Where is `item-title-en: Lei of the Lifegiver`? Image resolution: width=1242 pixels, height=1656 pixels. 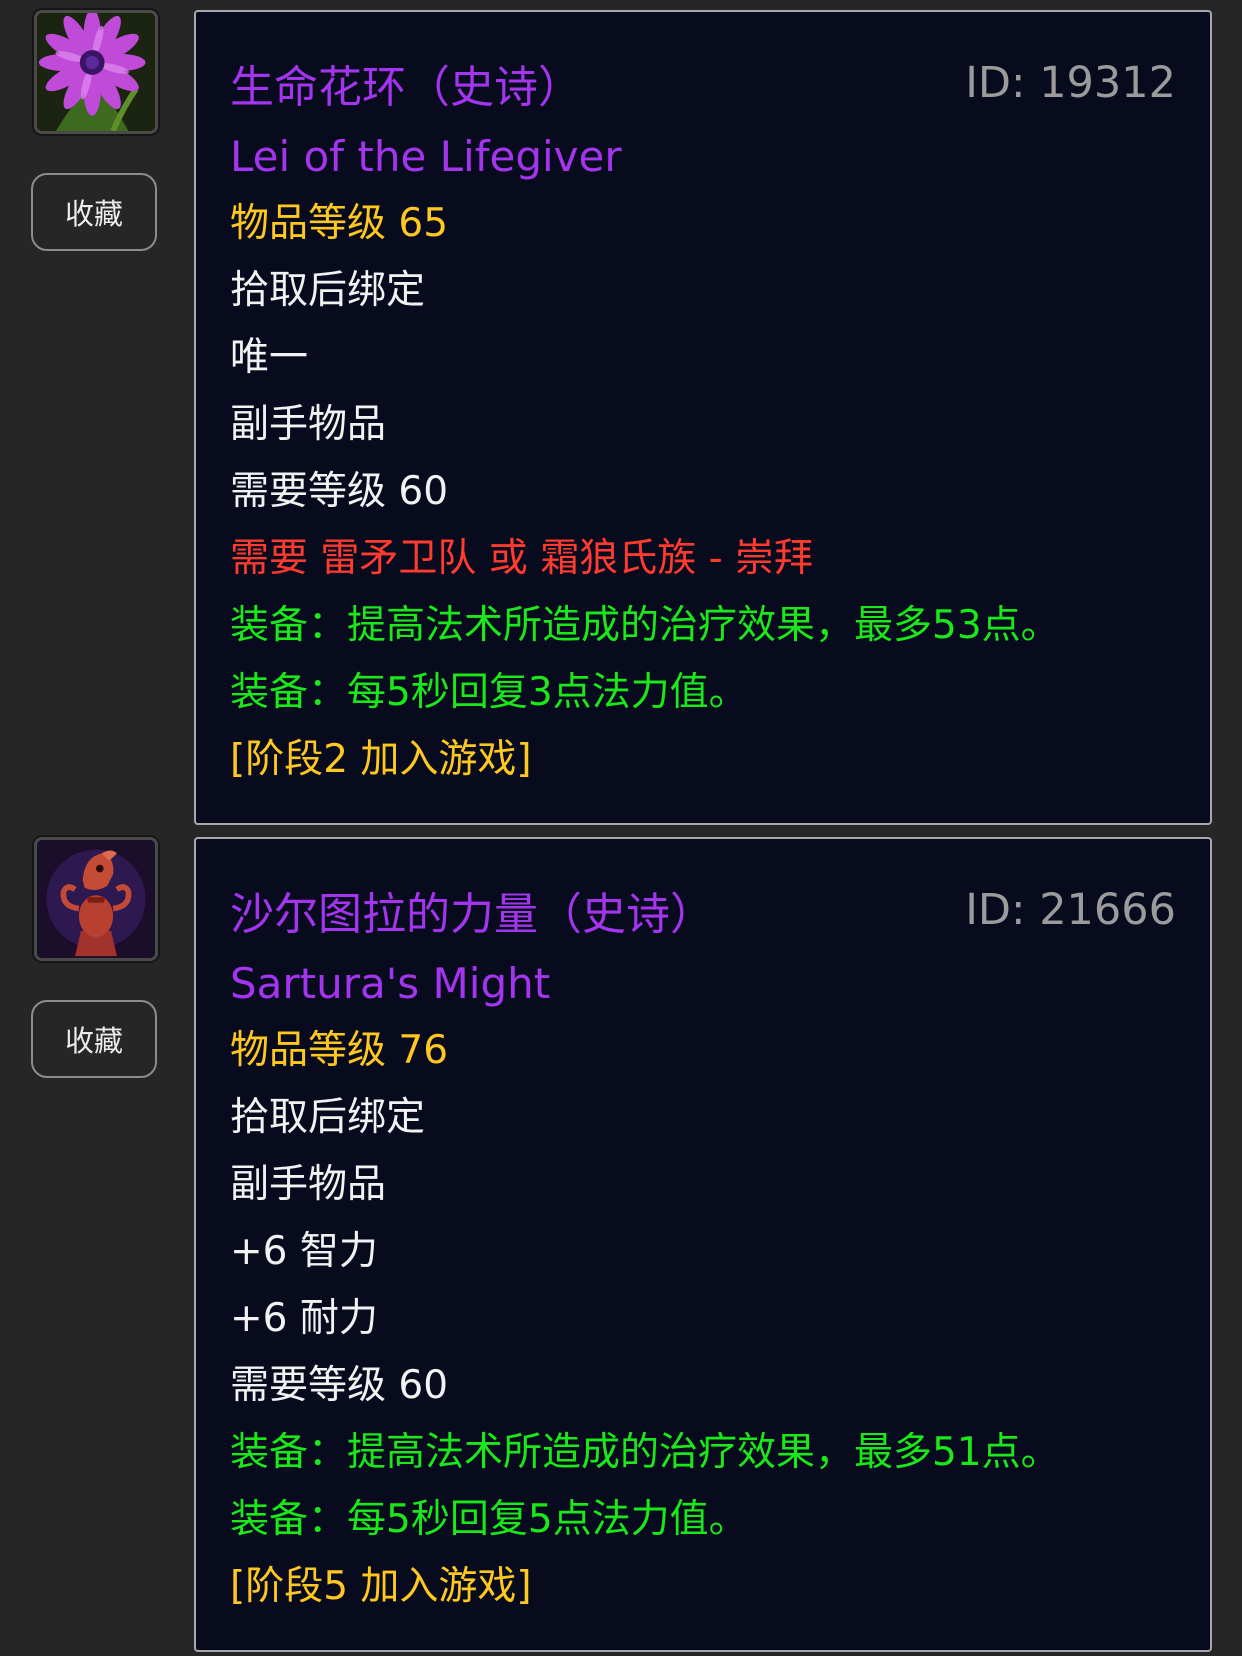
item-title-en: Lei of the Lifegiver is located at coordinates (426, 156).